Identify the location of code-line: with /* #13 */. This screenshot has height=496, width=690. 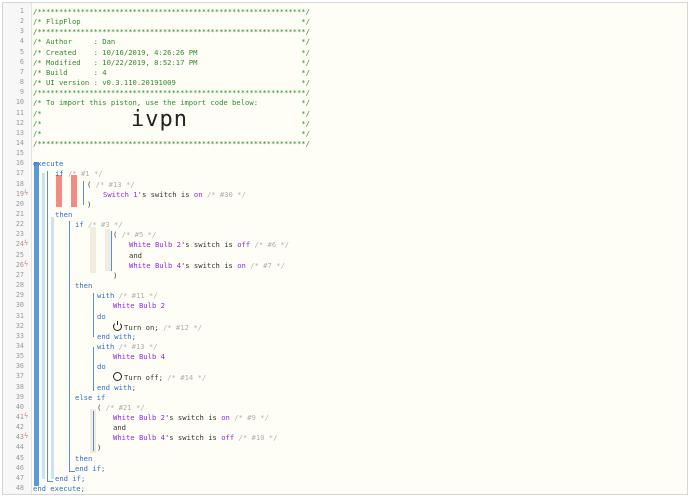
(127, 347).